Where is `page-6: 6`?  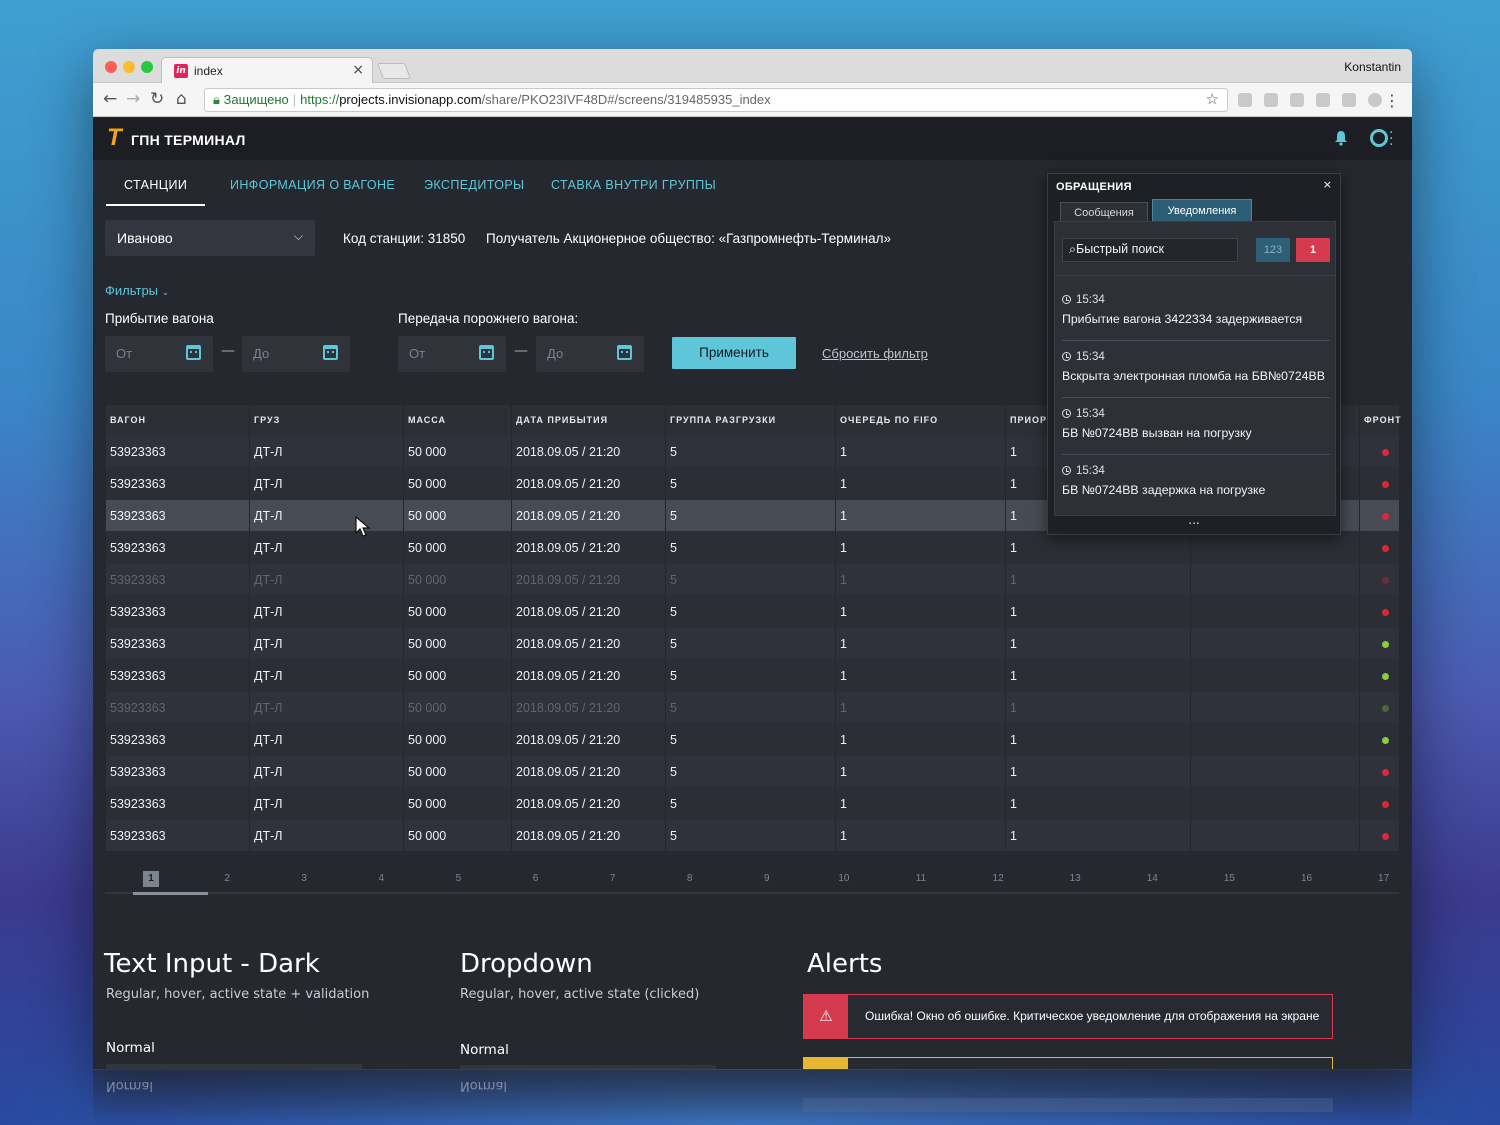
page-6: 6 is located at coordinates (536, 878).